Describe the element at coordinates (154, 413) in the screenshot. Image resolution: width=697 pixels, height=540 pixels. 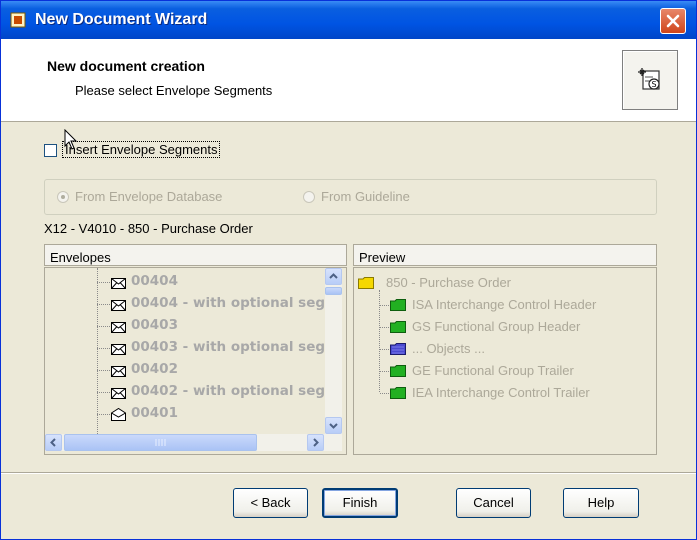
I see `envelope-label: 00401` at that location.